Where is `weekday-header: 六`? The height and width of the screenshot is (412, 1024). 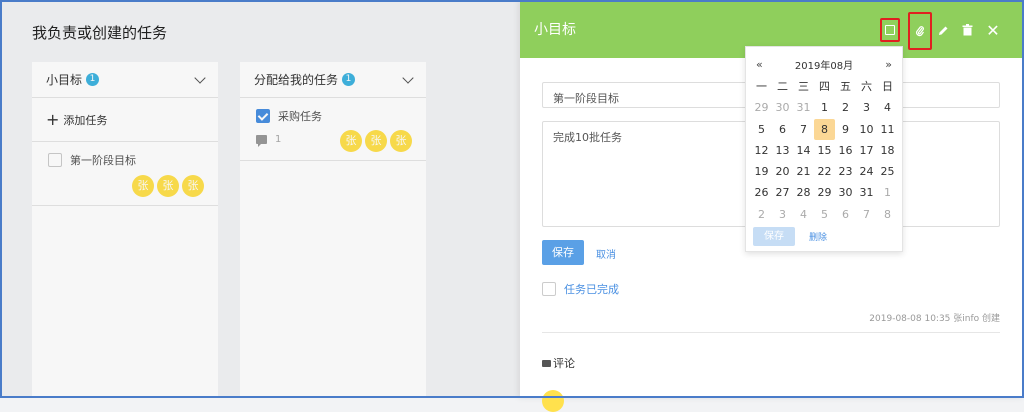 weekday-header: 六 is located at coordinates (866, 86).